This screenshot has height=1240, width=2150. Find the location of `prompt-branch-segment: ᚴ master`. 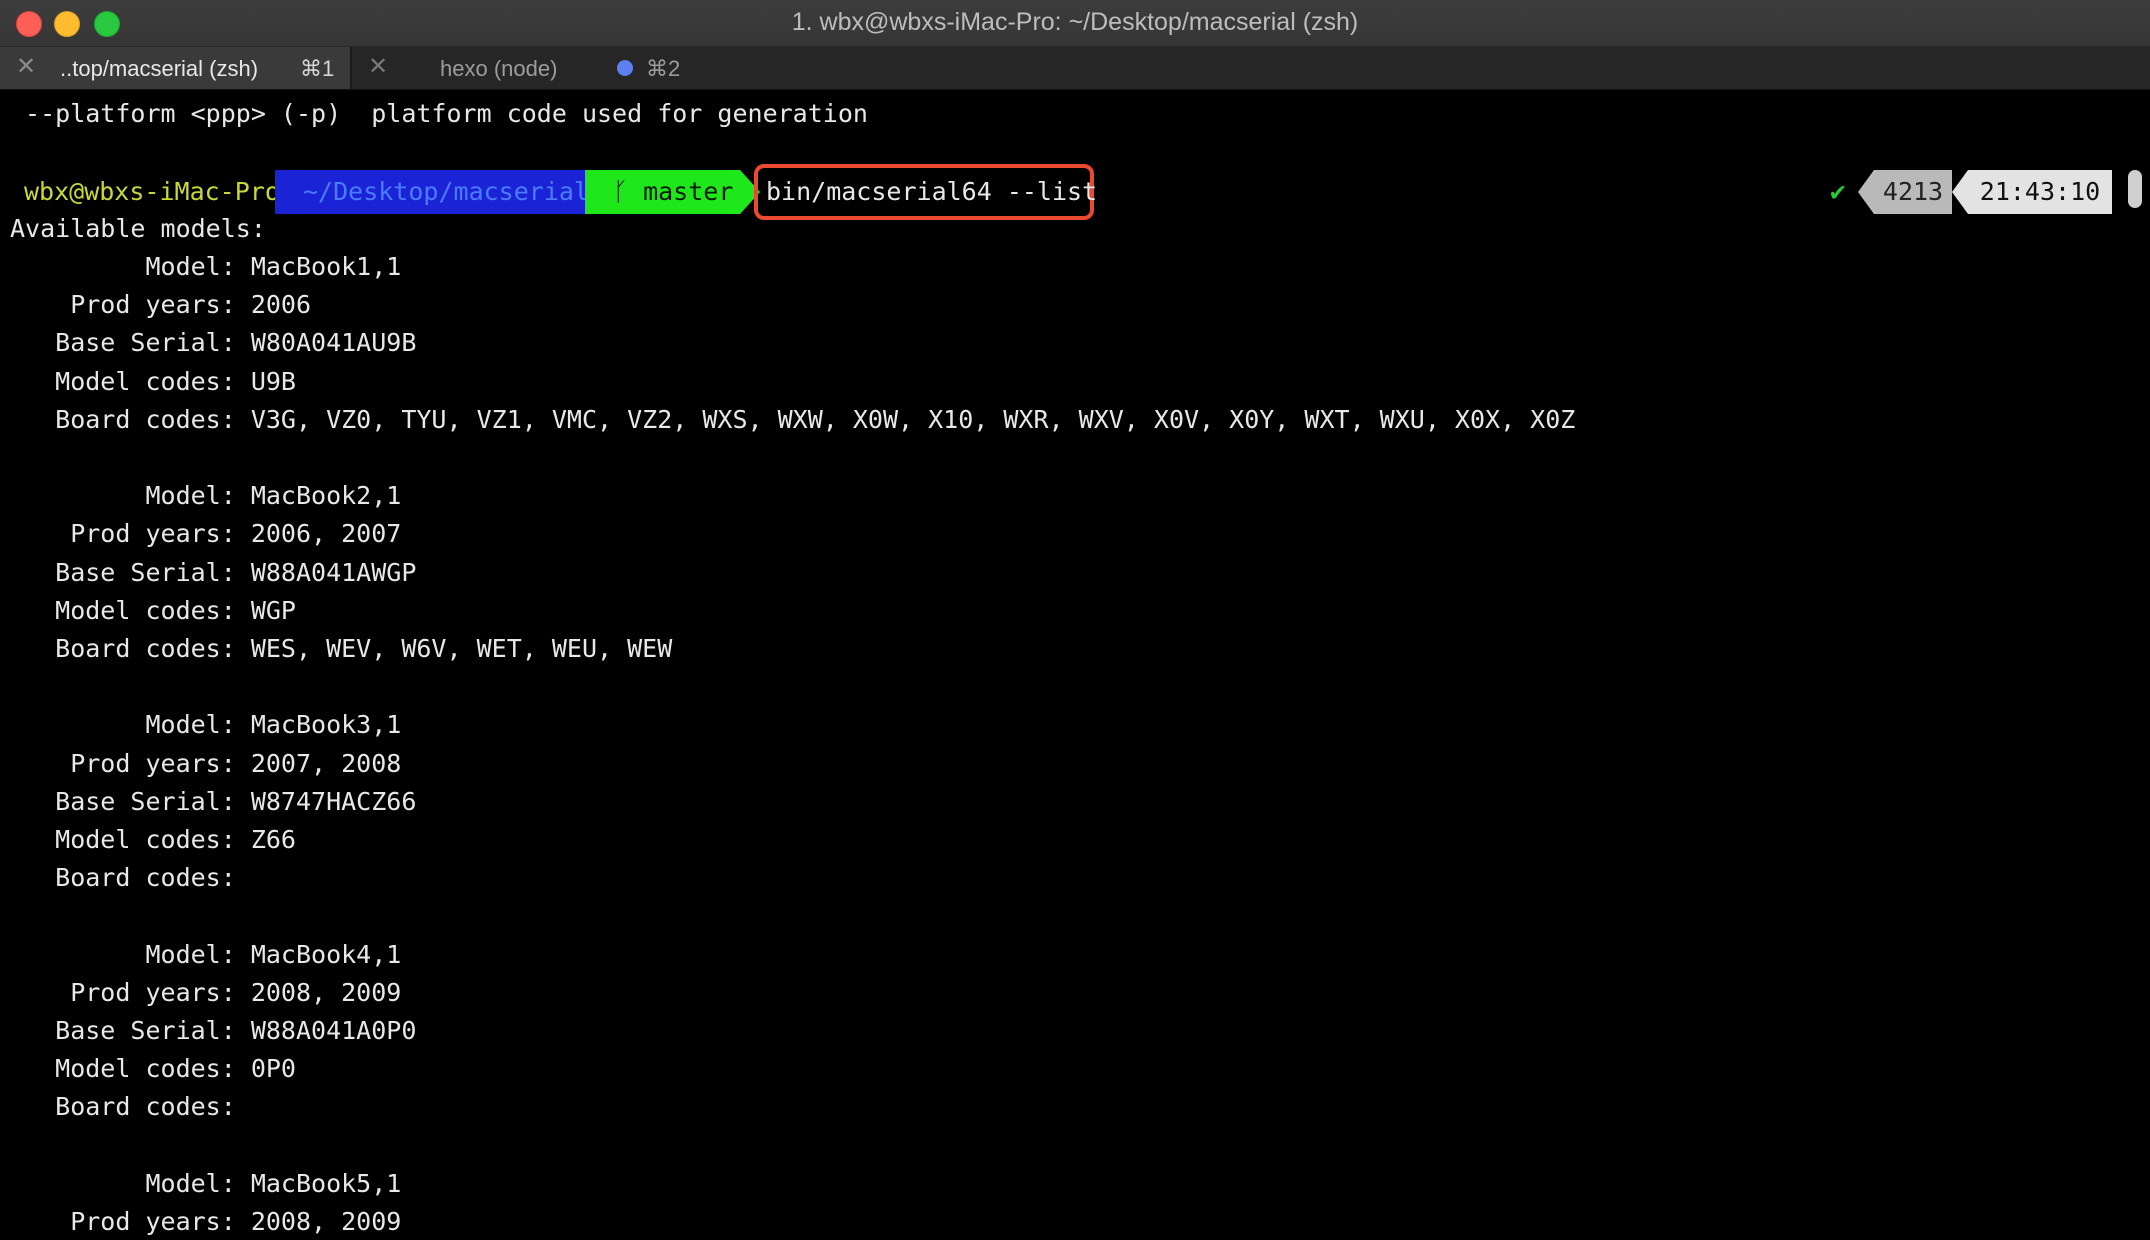

prompt-branch-segment: ᚴ master is located at coordinates (662, 192).